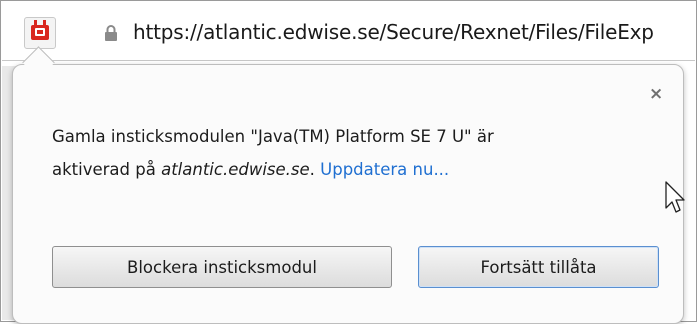 Image resolution: width=697 pixels, height=324 pixels. Describe the element at coordinates (675, 197) in the screenshot. I see `mouse-pointer-icon` at that location.